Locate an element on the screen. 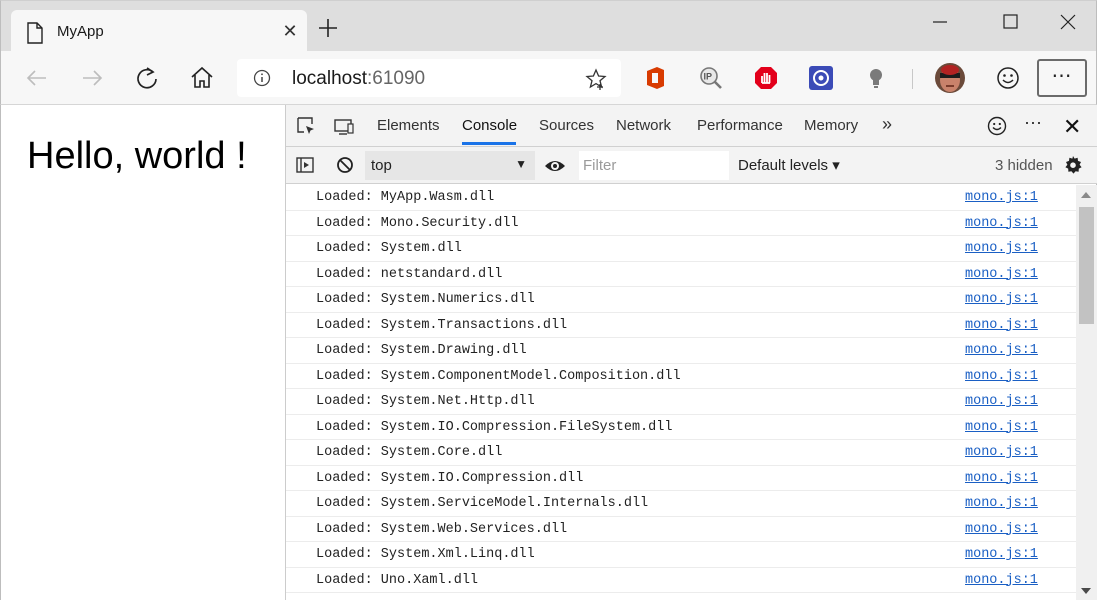 This screenshot has height=600, width=1097. page-heading: Hello, world ! is located at coordinates (137, 156).